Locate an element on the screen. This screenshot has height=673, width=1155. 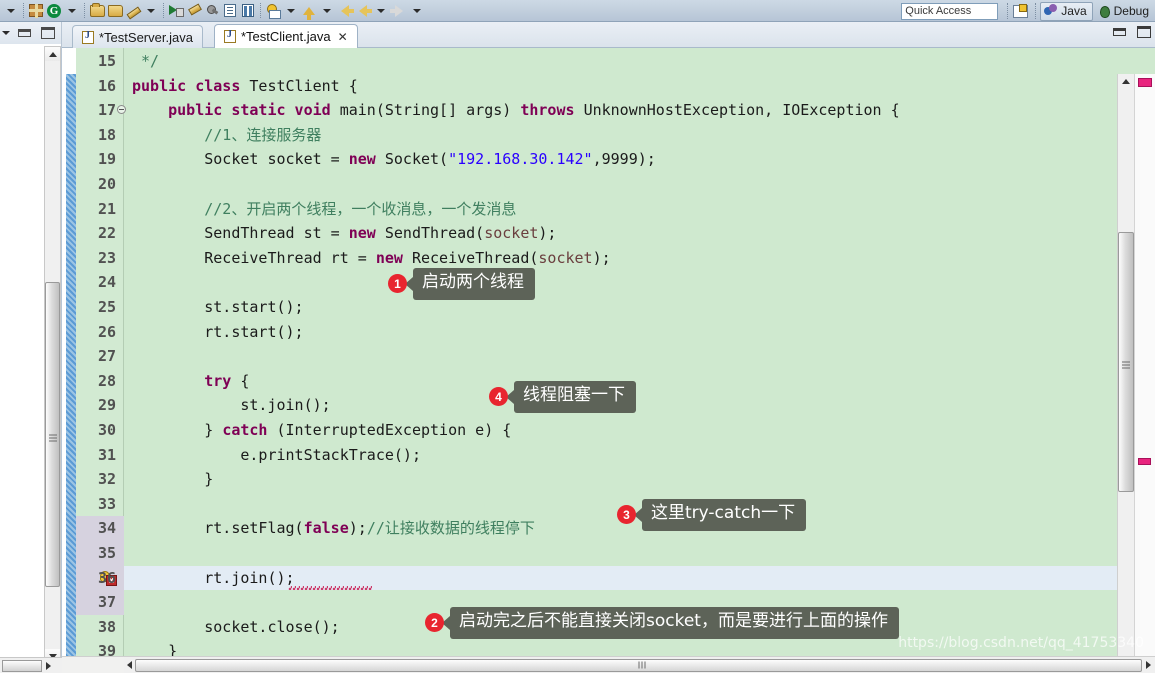
code-text: rt.setFlag(false);//让接收数据的线程停下 is located at coordinates (333, 528).